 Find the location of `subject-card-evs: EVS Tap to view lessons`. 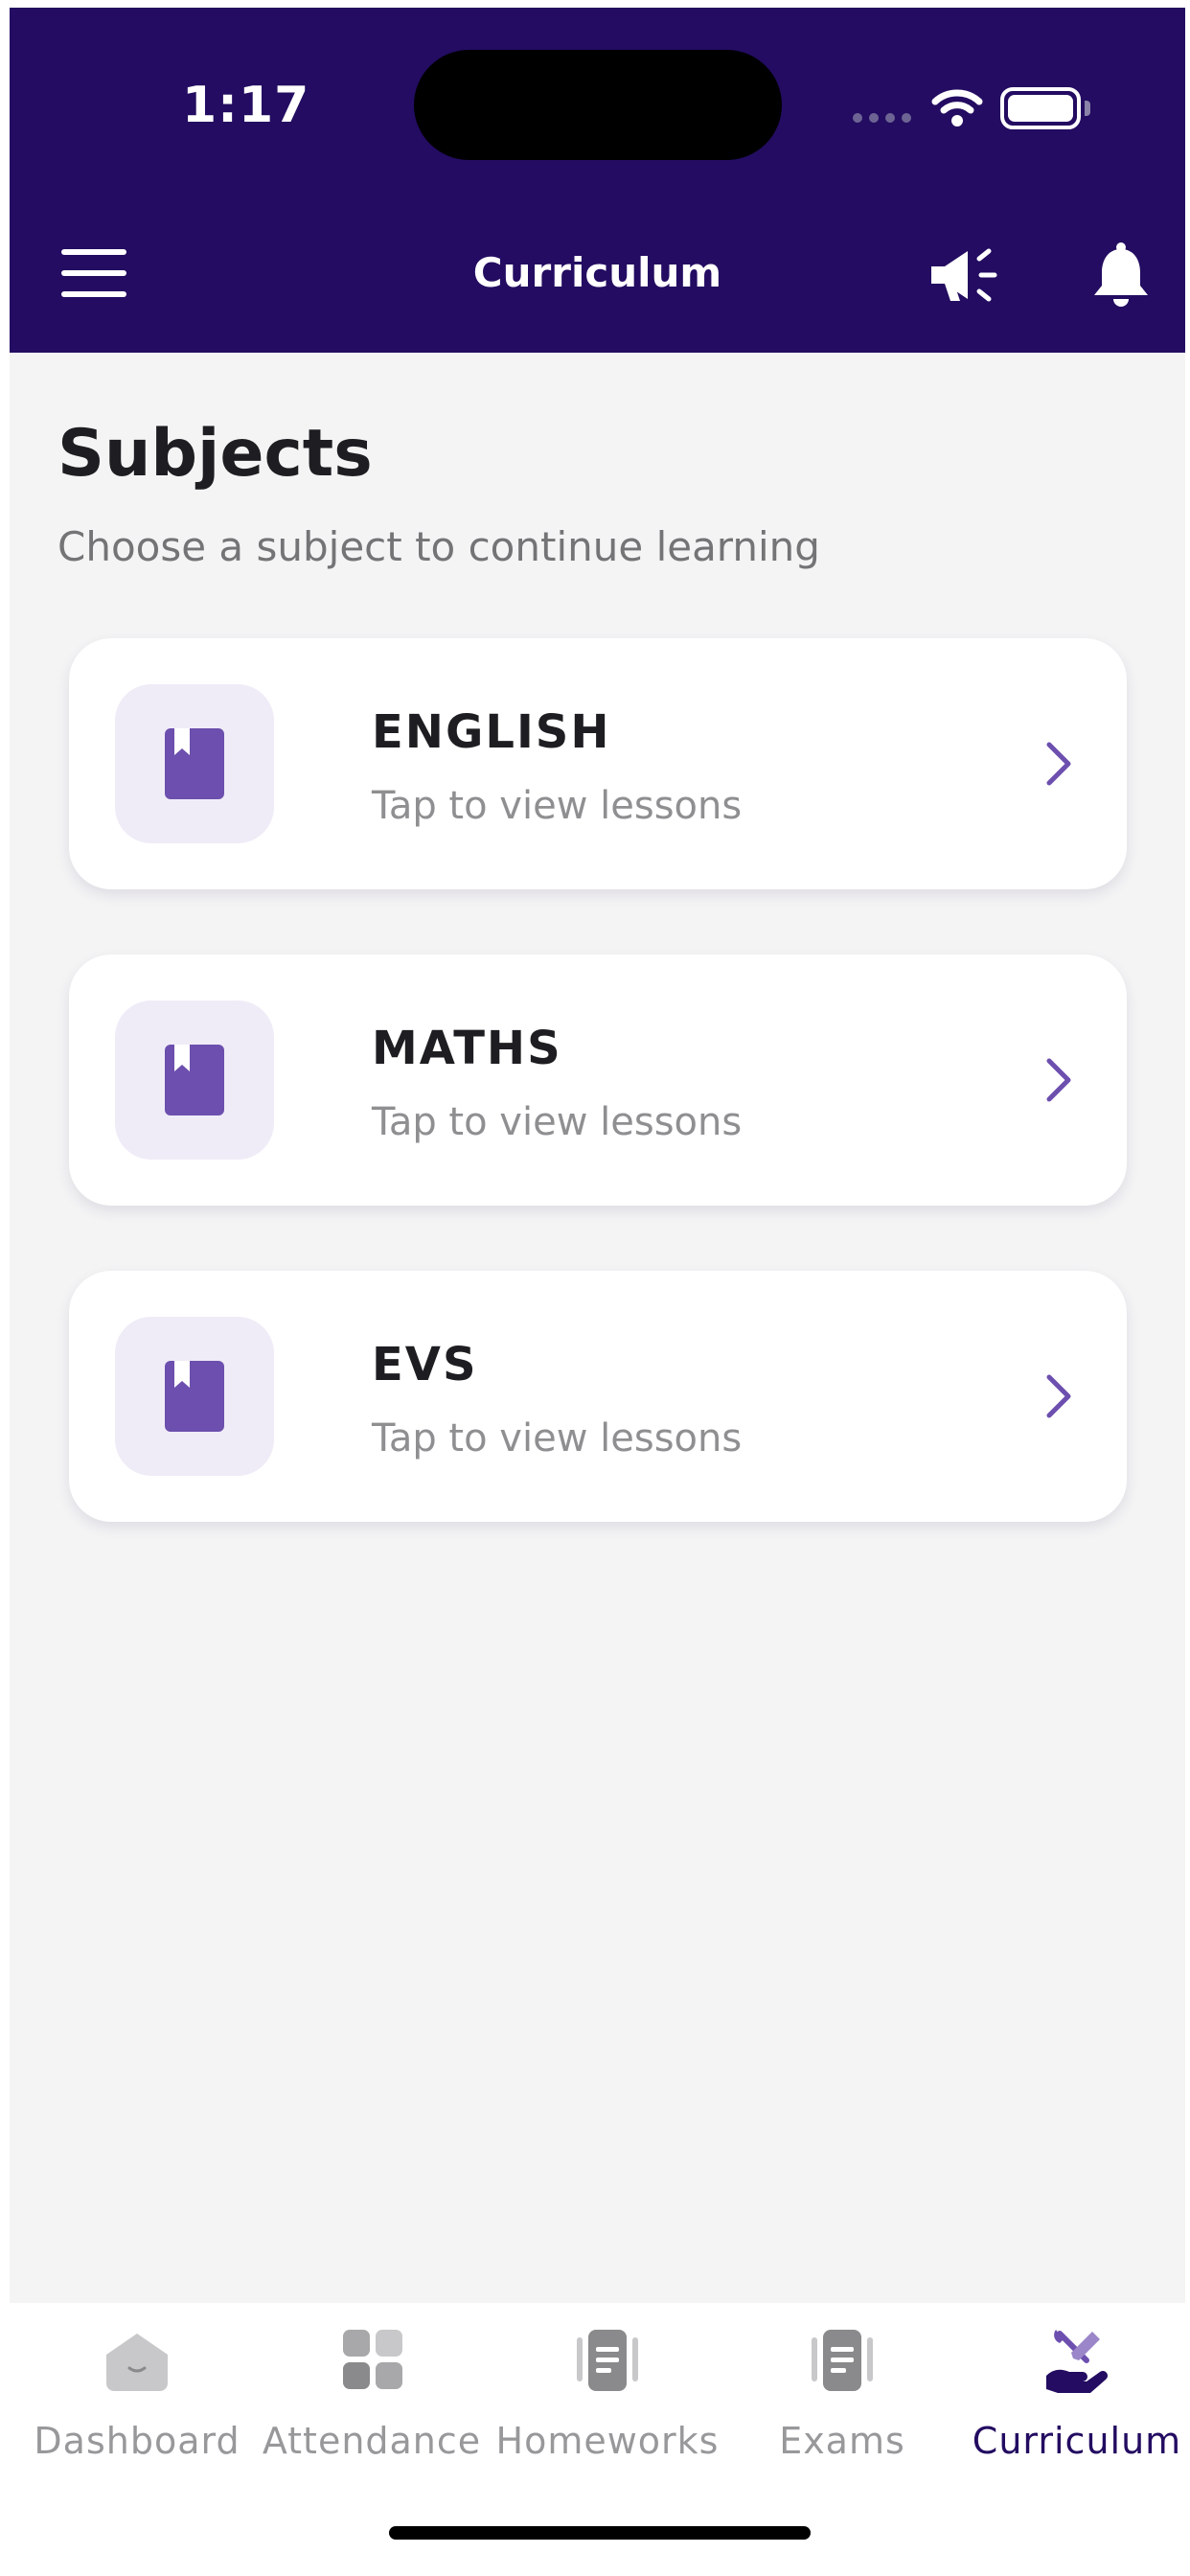

subject-card-evs: EVS Tap to view lessons is located at coordinates (598, 1396).